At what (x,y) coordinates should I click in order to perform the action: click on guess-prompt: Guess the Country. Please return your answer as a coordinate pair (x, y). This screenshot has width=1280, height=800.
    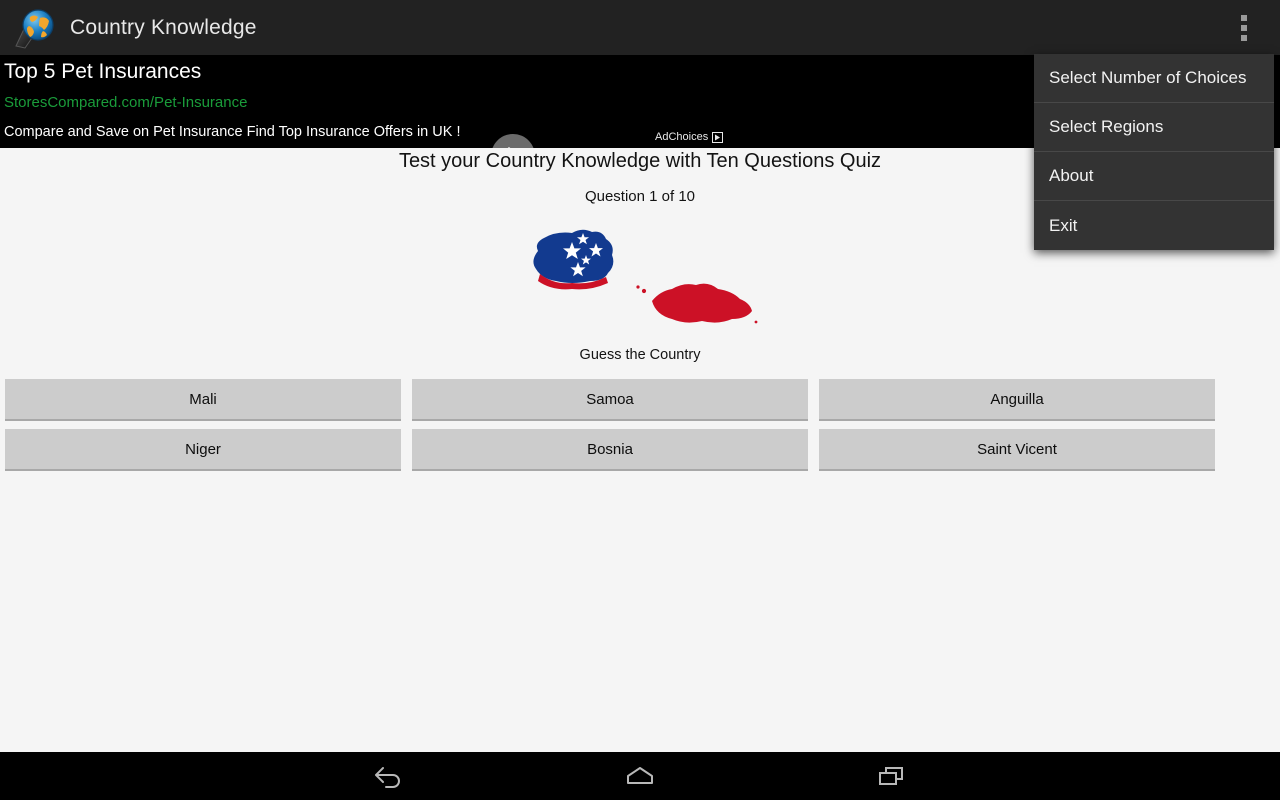
    Looking at the image, I should click on (640, 355).